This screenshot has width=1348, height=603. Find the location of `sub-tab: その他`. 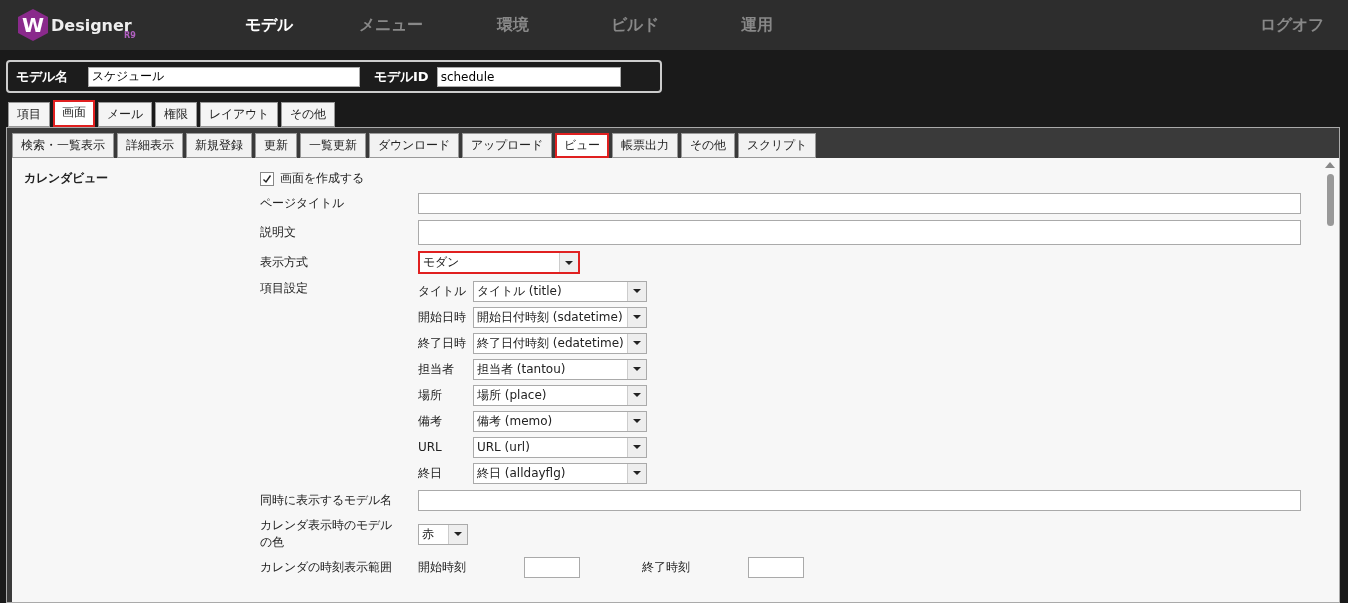

sub-tab: その他 is located at coordinates (708, 145).